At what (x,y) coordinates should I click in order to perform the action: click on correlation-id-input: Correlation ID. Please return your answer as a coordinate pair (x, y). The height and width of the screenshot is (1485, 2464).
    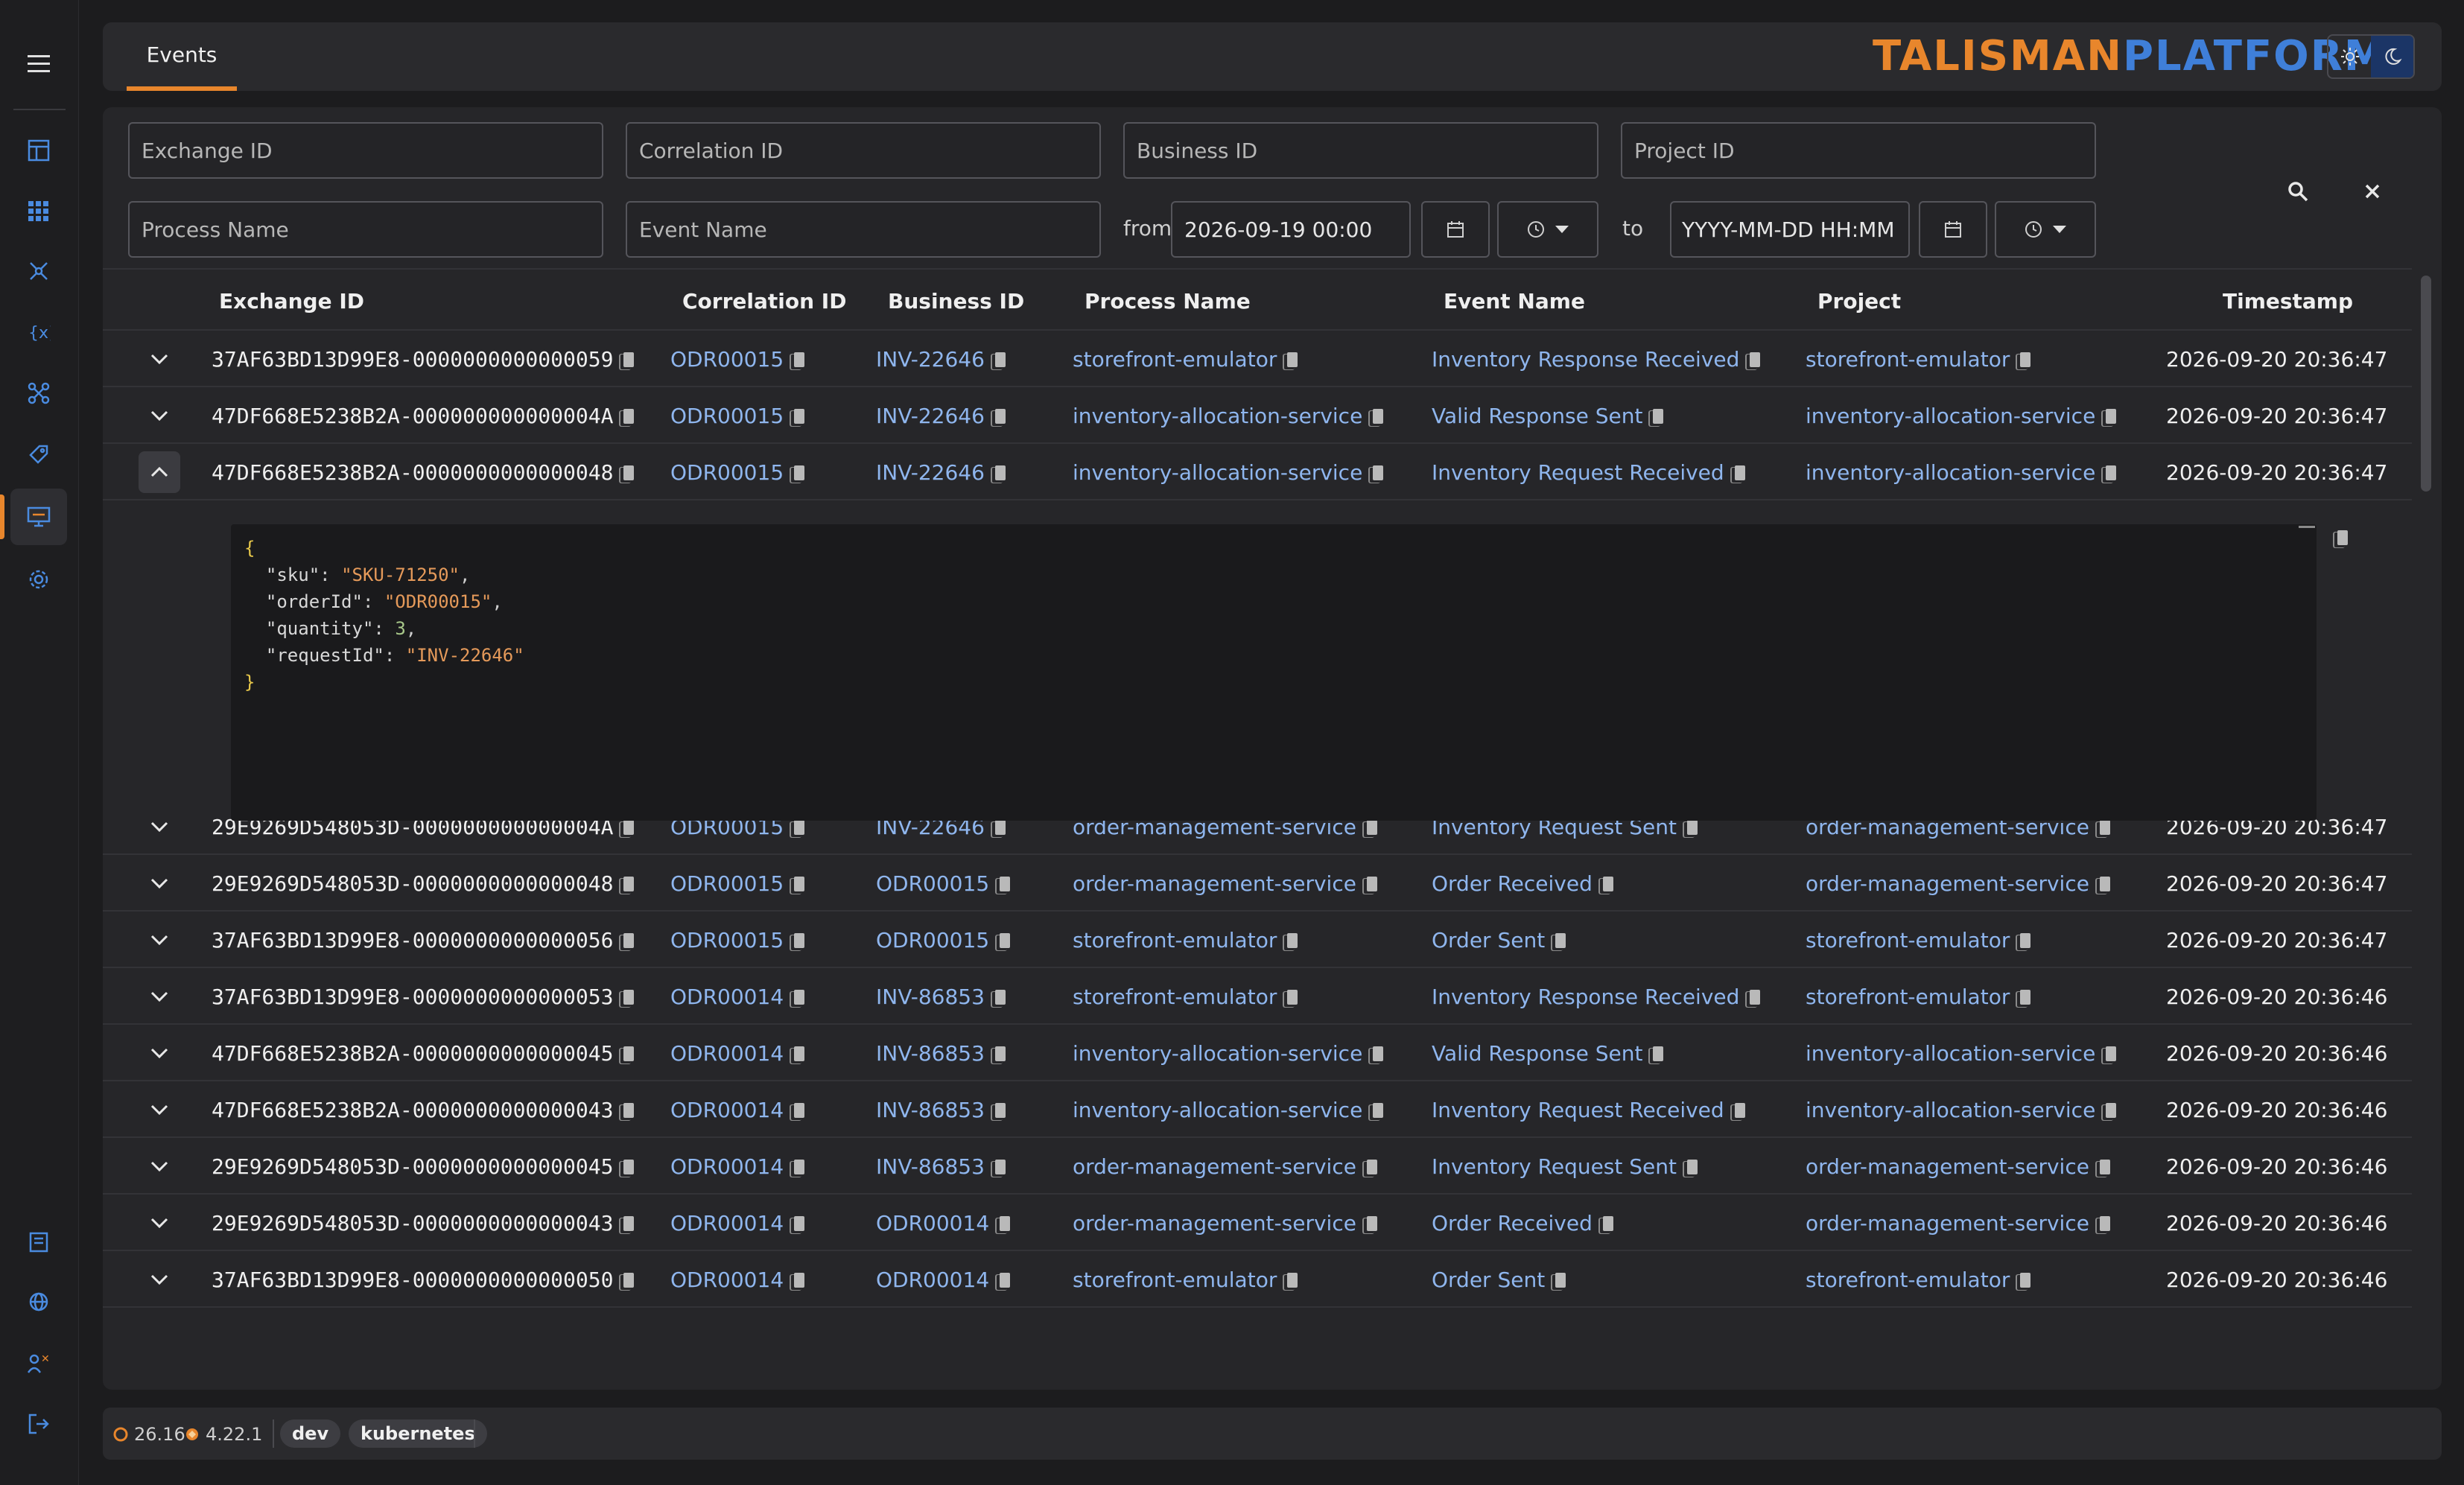
    Looking at the image, I should click on (863, 151).